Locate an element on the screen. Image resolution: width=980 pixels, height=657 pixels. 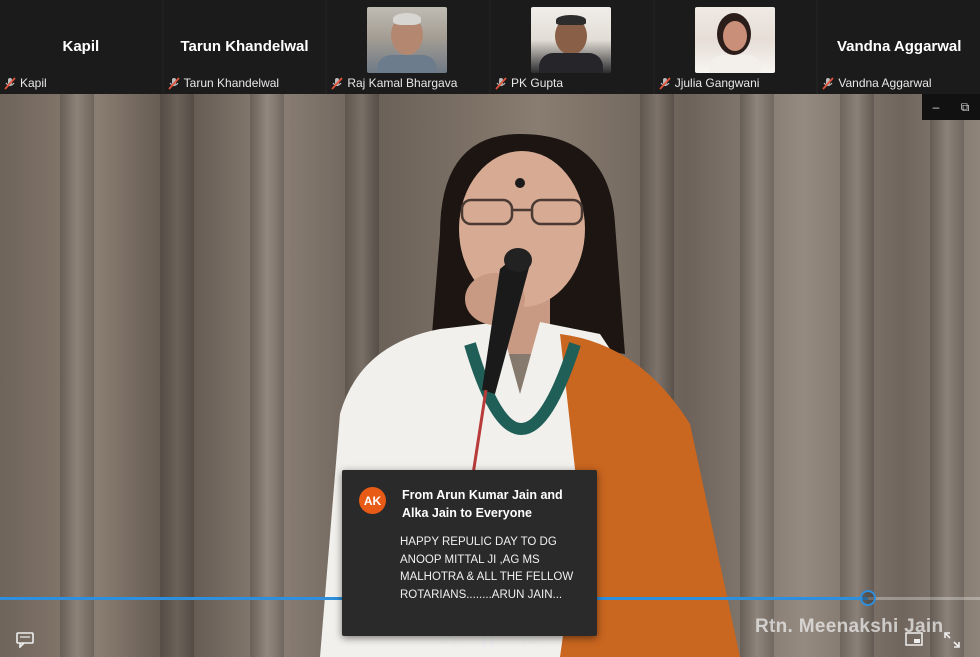
participant-footer: Jjulia Gangwani is located at coordinates (709, 83).